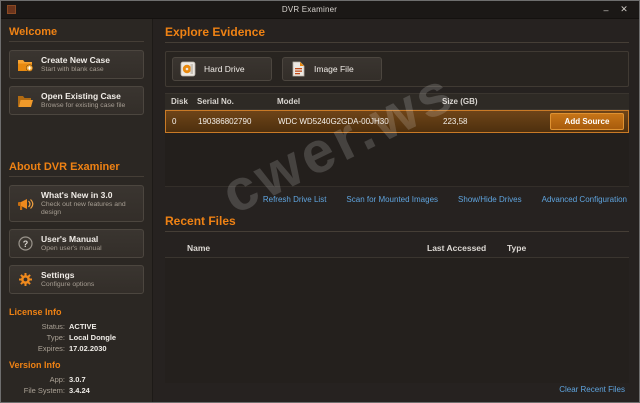  What do you see at coordinates (72, 69) in the screenshot?
I see `create-new-case-sublabel: Start with blank case` at bounding box center [72, 69].